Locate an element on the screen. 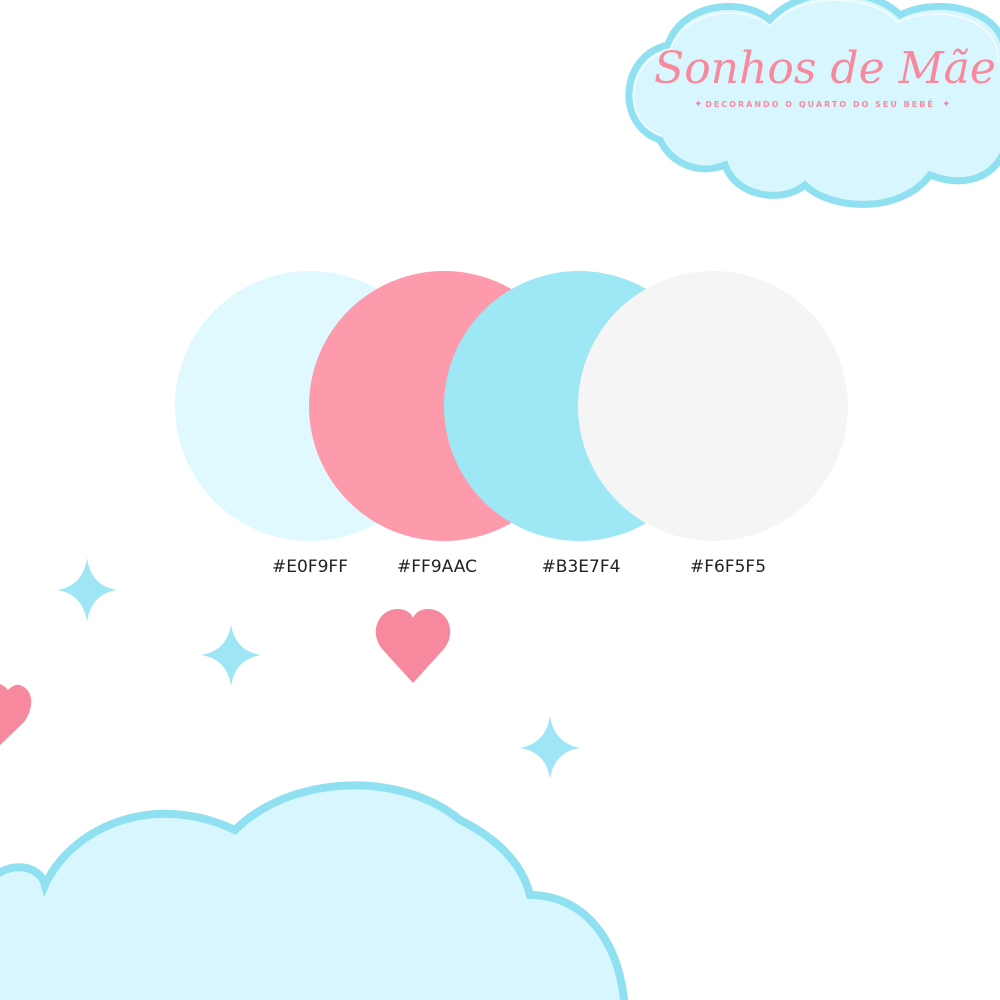 The image size is (1000, 1000). logo-tagline: DECORANDO O QUARTO DO SEU BEBÊ is located at coordinates (820, 104).